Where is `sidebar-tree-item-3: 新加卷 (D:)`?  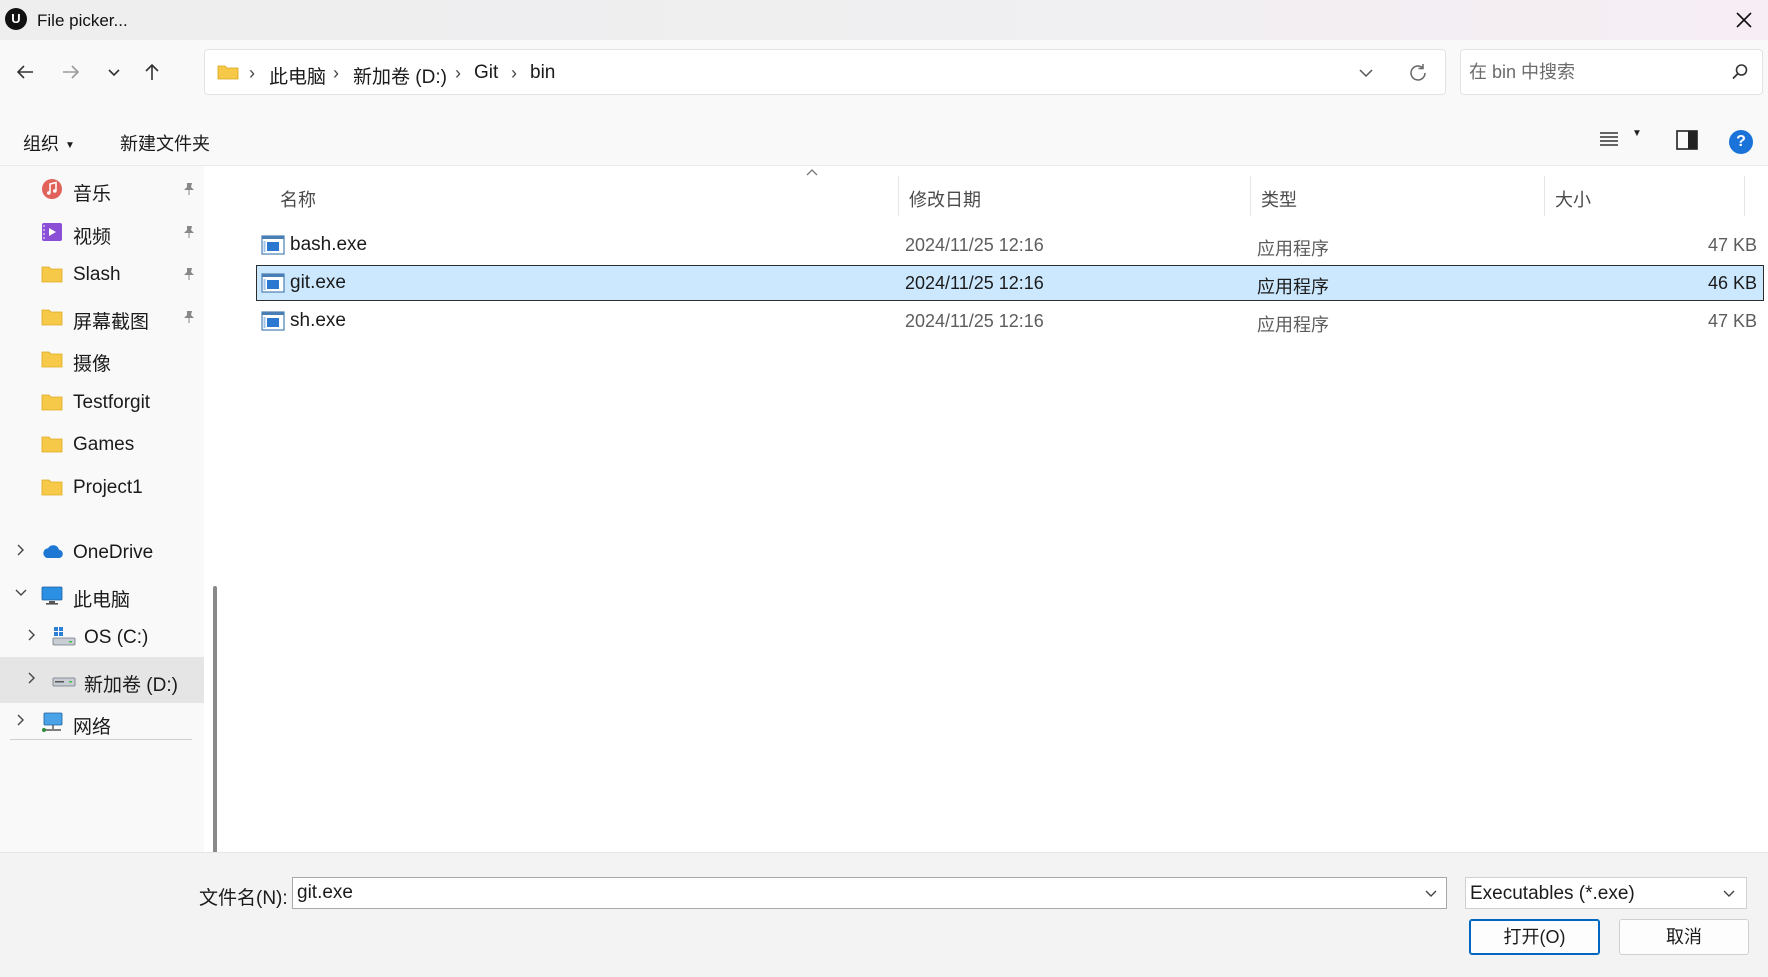 sidebar-tree-item-3: 新加卷 (D:) is located at coordinates (102, 680).